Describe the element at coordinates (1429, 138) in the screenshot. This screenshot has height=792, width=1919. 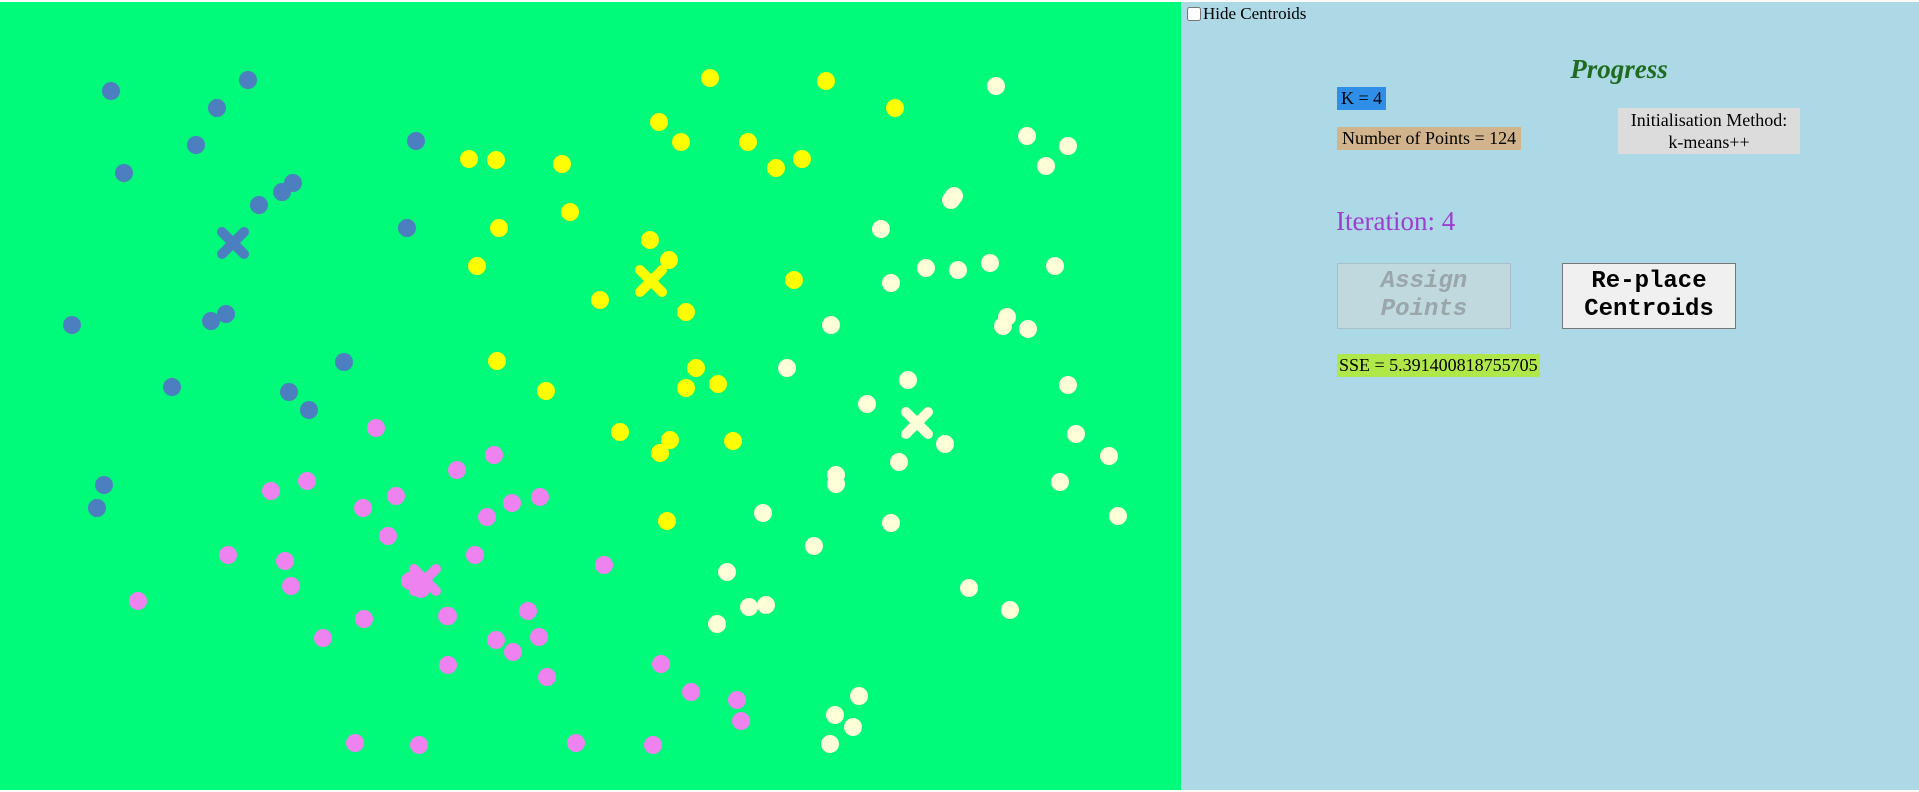
I see `number-of-points-badge: Number of Points = 124` at that location.